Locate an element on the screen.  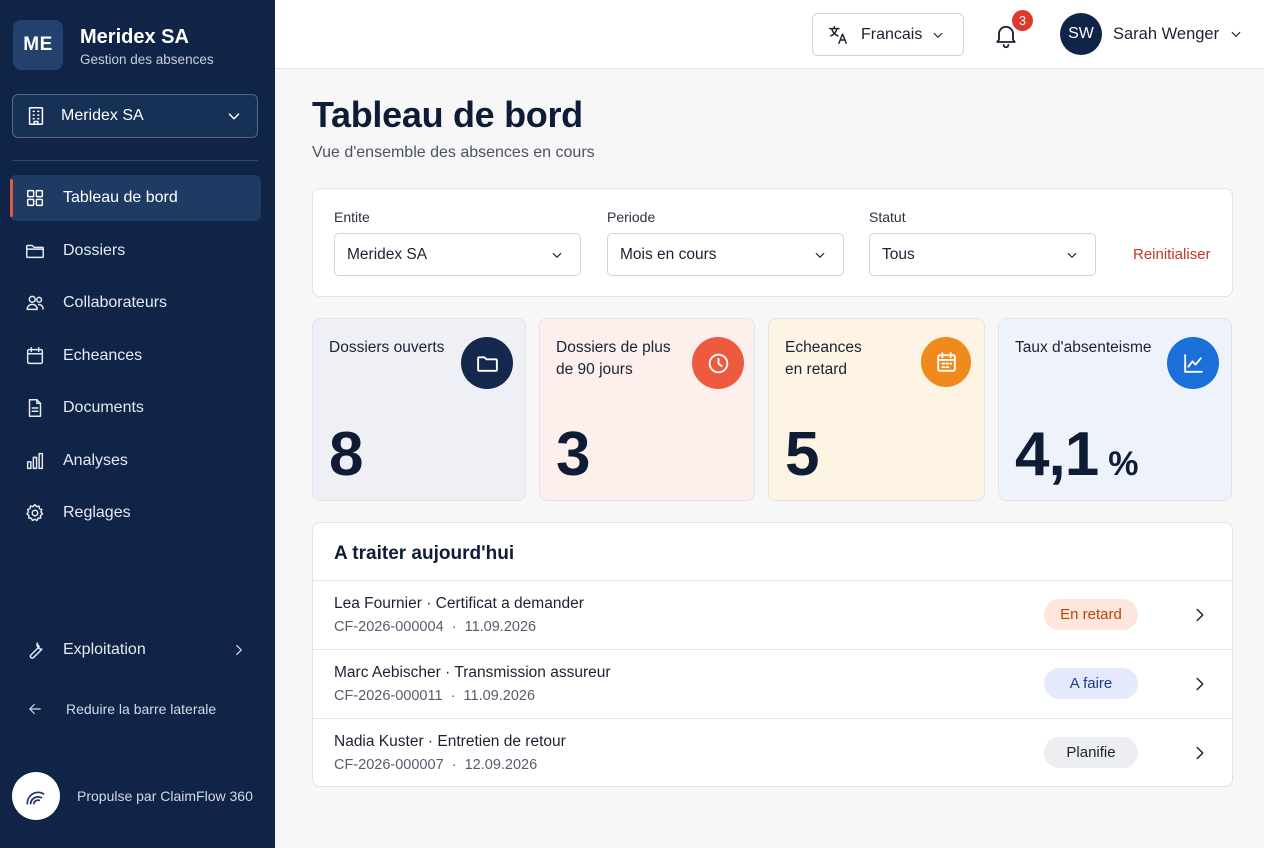
row-meta: CF-2026-000011 · 11.09.2026 is located at coordinates (435, 696).